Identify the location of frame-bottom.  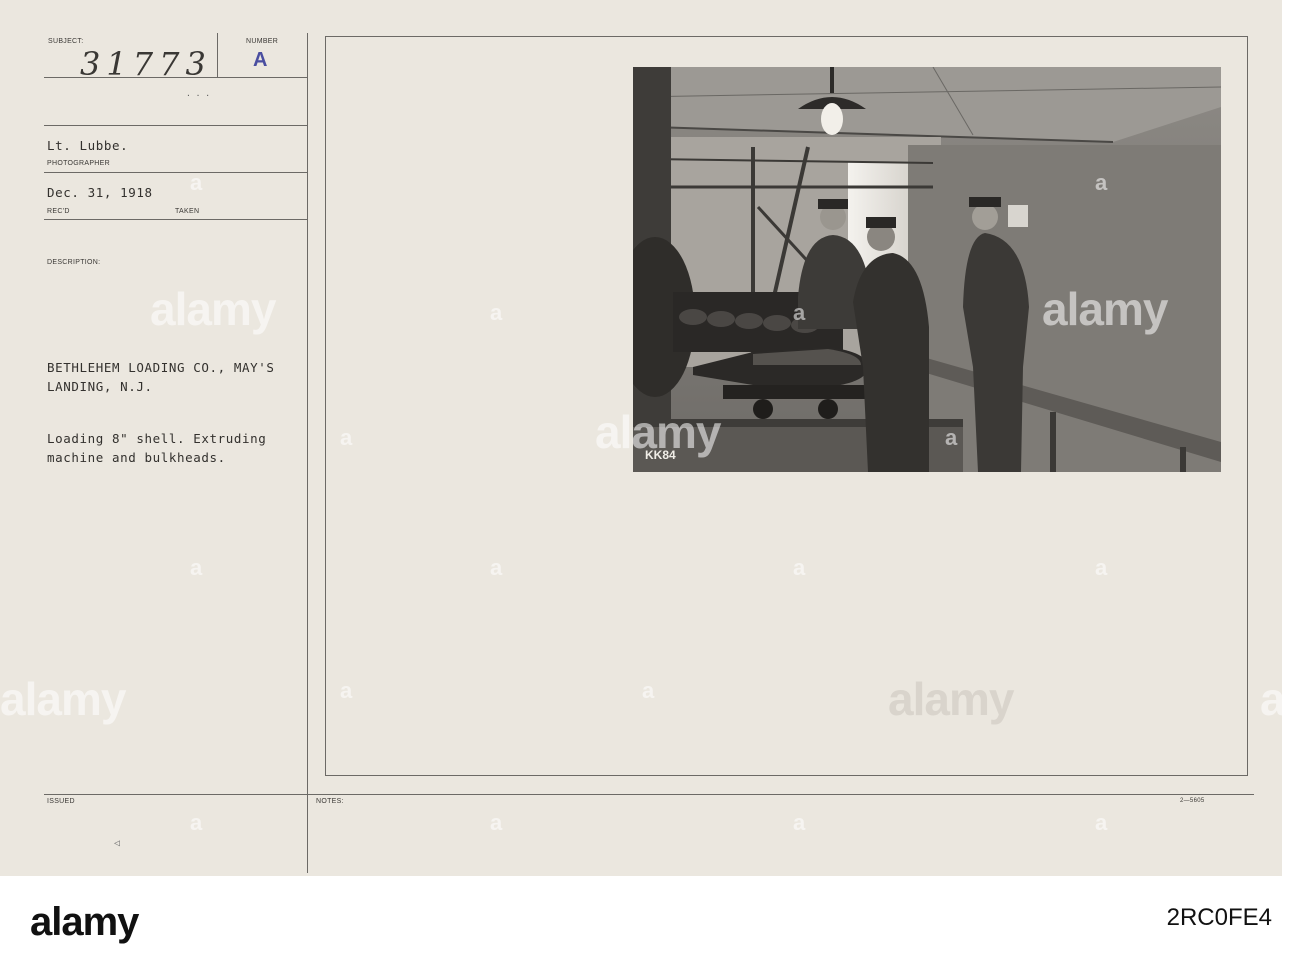
(786, 775).